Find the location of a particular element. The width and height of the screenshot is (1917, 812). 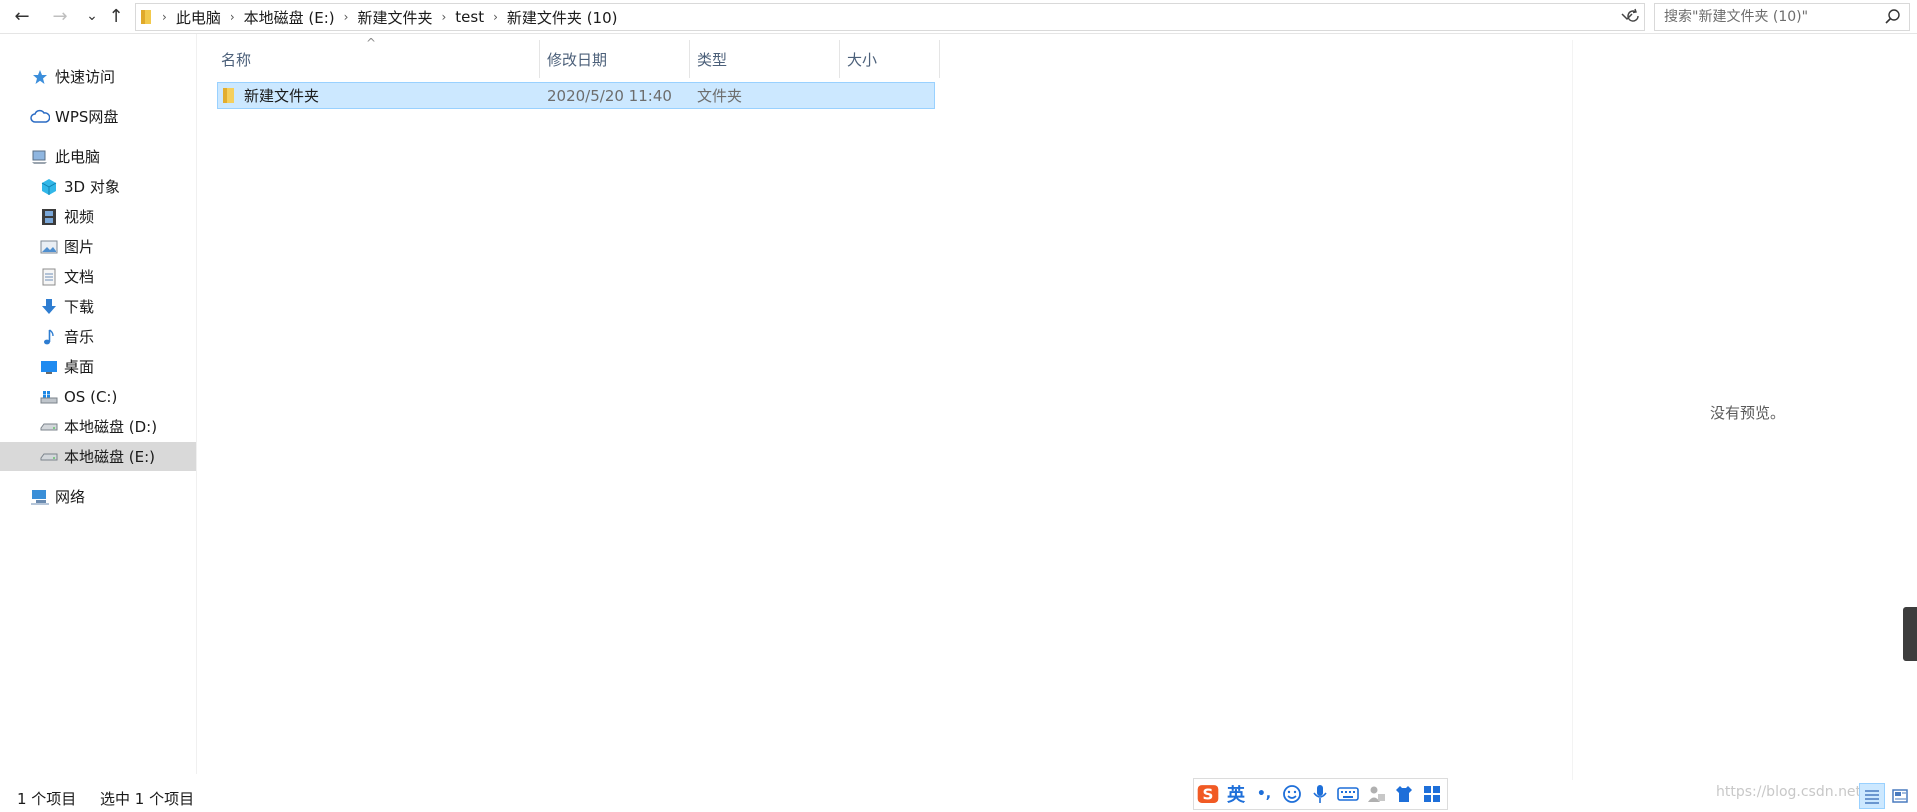

file-modified: 2020/5/20 11:40 is located at coordinates (609, 95).